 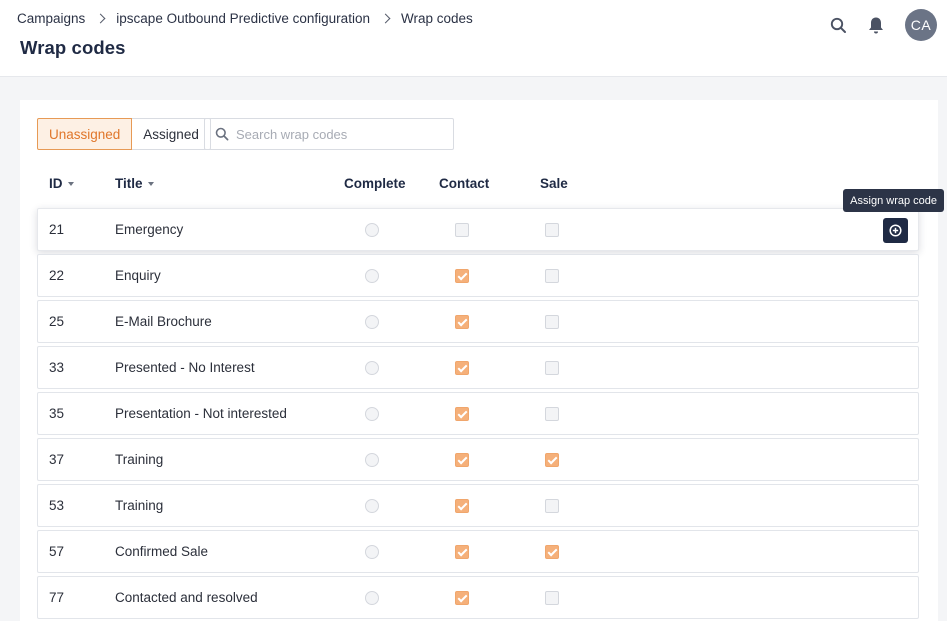 What do you see at coordinates (478, 551) in the screenshot?
I see `table-row: 57 Confirmed Sale` at bounding box center [478, 551].